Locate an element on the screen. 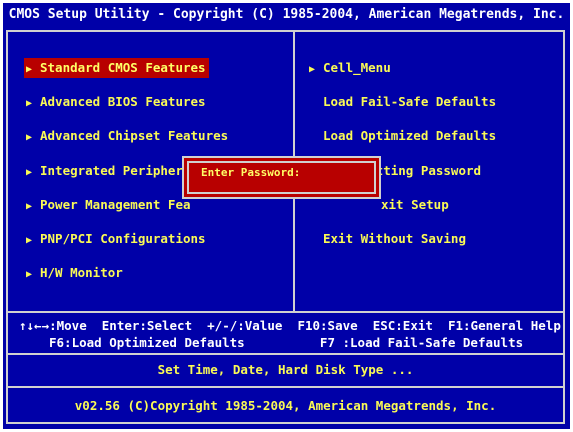 The image size is (573, 432). menu-item-cell-menu: ▶ Cell_Menu is located at coordinates (350, 68).